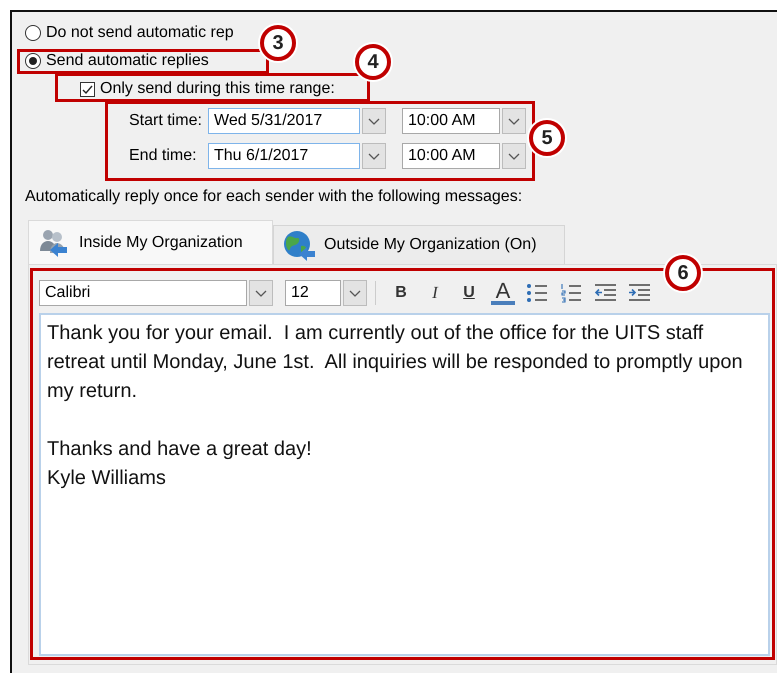  What do you see at coordinates (503, 293) in the screenshot?
I see `font-color-button: A` at bounding box center [503, 293].